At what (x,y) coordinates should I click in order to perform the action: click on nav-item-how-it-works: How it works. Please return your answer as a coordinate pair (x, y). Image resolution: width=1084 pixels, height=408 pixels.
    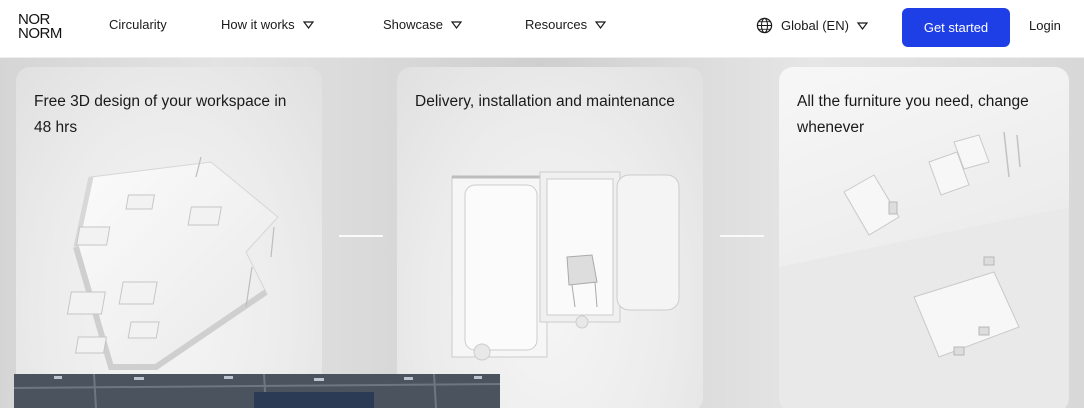
    Looking at the image, I should click on (267, 24).